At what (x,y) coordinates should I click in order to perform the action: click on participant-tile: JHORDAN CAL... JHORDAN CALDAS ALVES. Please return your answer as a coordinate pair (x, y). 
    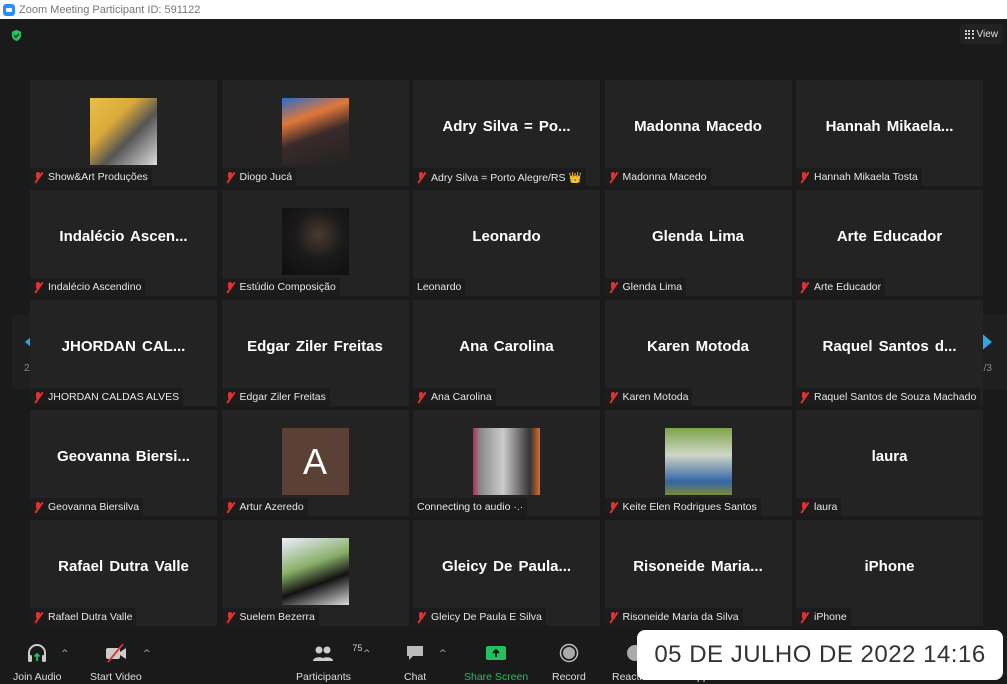
    Looking at the image, I should click on (123, 353).